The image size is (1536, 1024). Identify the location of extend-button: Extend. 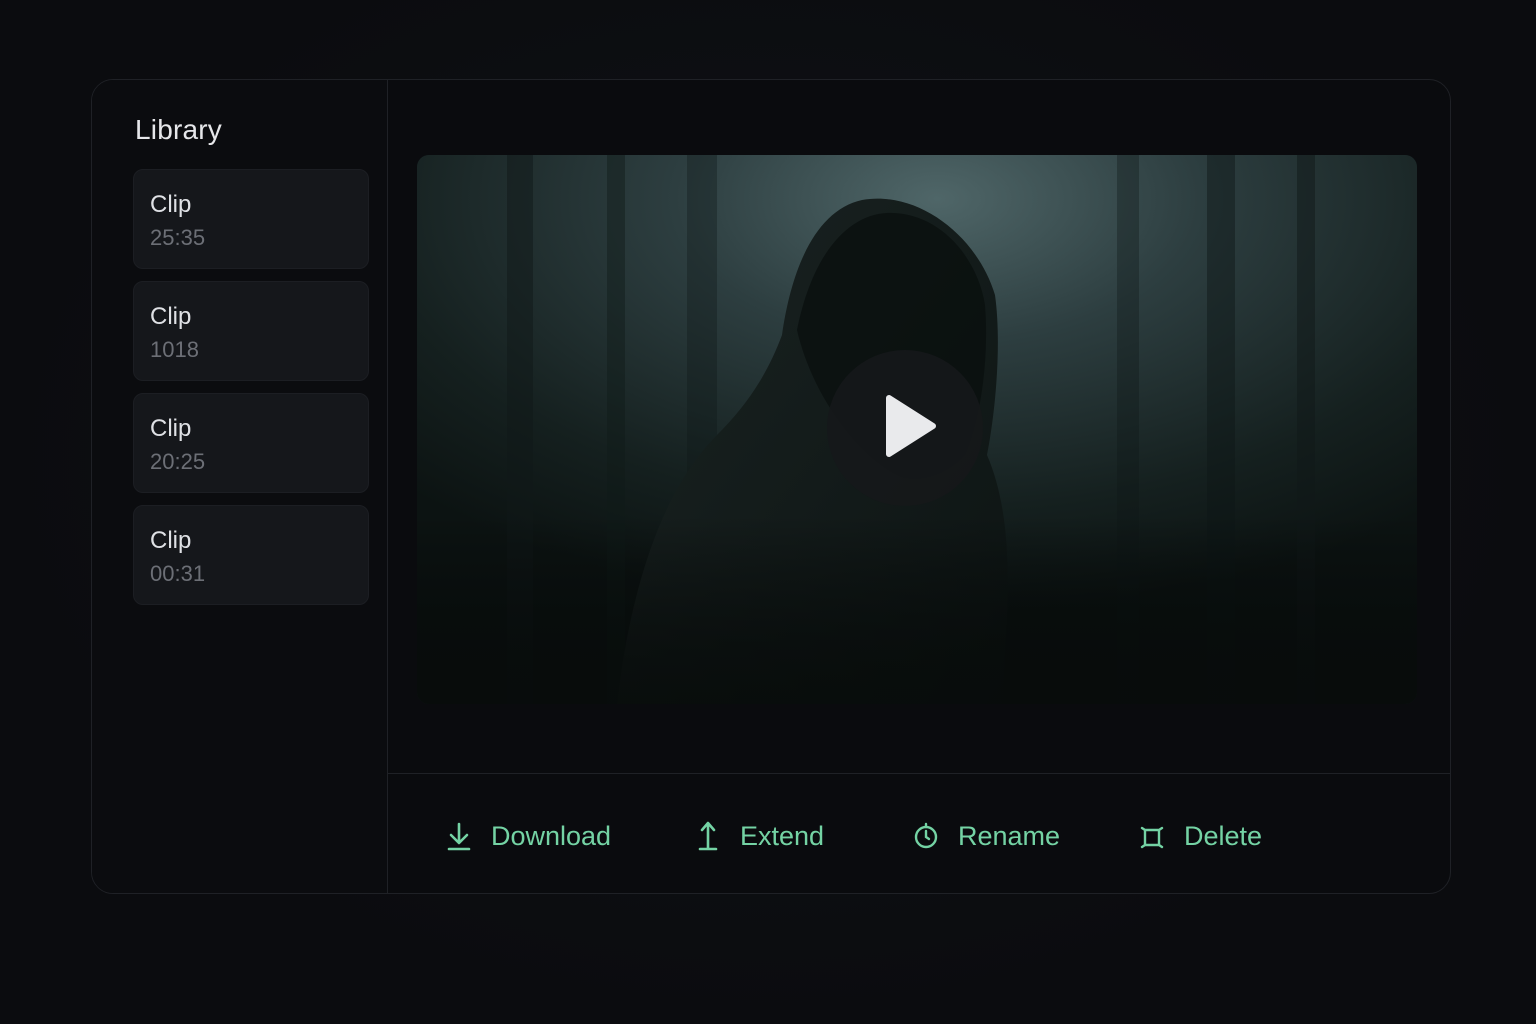
(759, 836).